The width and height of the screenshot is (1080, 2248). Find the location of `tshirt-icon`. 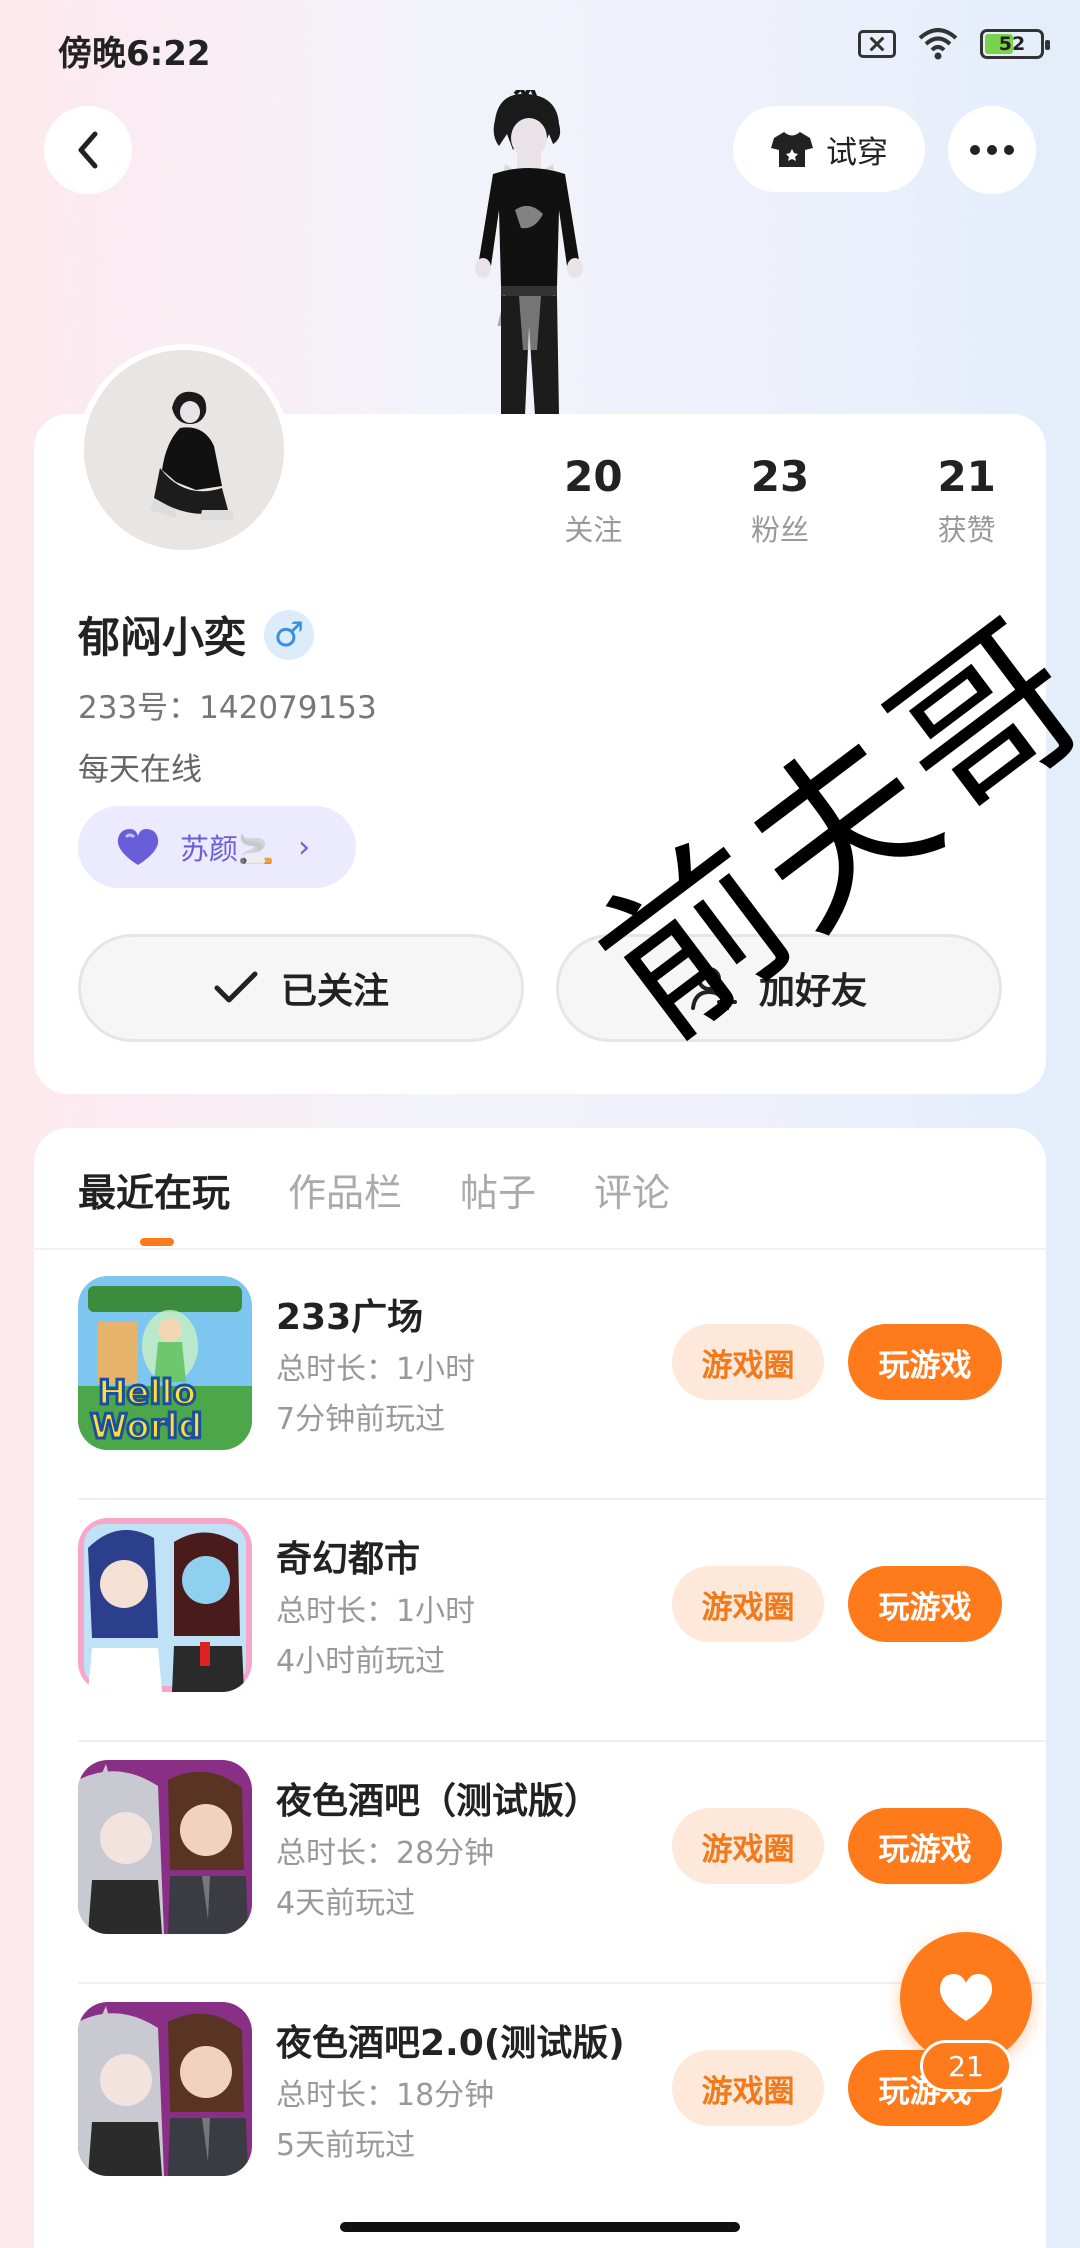

tshirt-icon is located at coordinates (792, 149).